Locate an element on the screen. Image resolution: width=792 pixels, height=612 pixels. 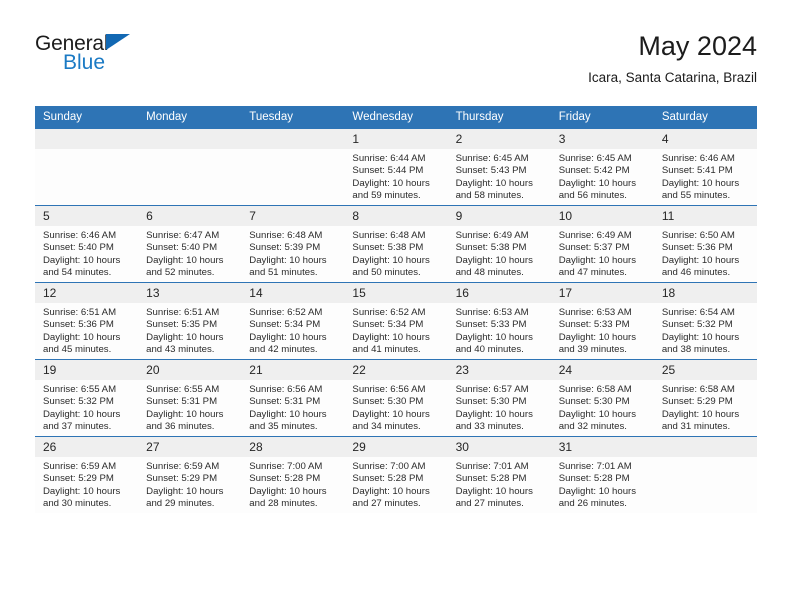
sunset-text: Sunset: 5:35 PM is located at coordinates (182, 325).